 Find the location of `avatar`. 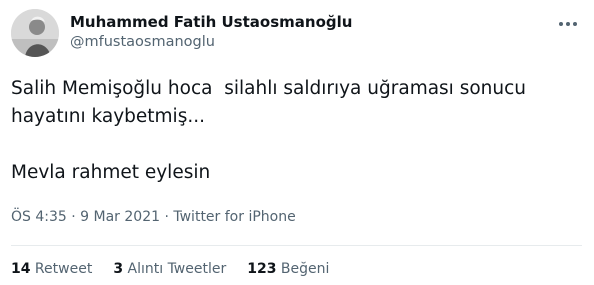

avatar is located at coordinates (35, 33).